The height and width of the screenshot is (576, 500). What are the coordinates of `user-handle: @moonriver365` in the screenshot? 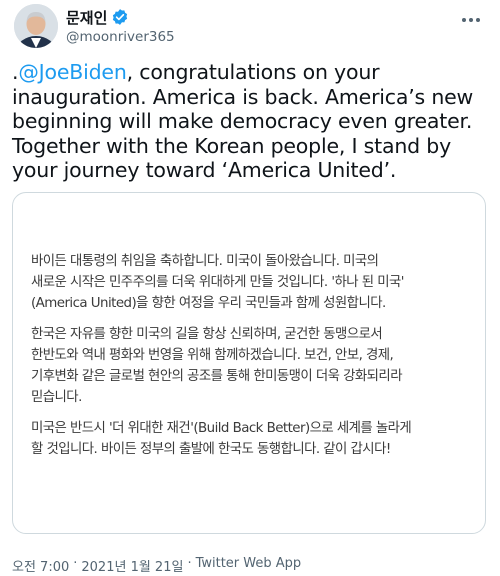 It's located at (120, 37).